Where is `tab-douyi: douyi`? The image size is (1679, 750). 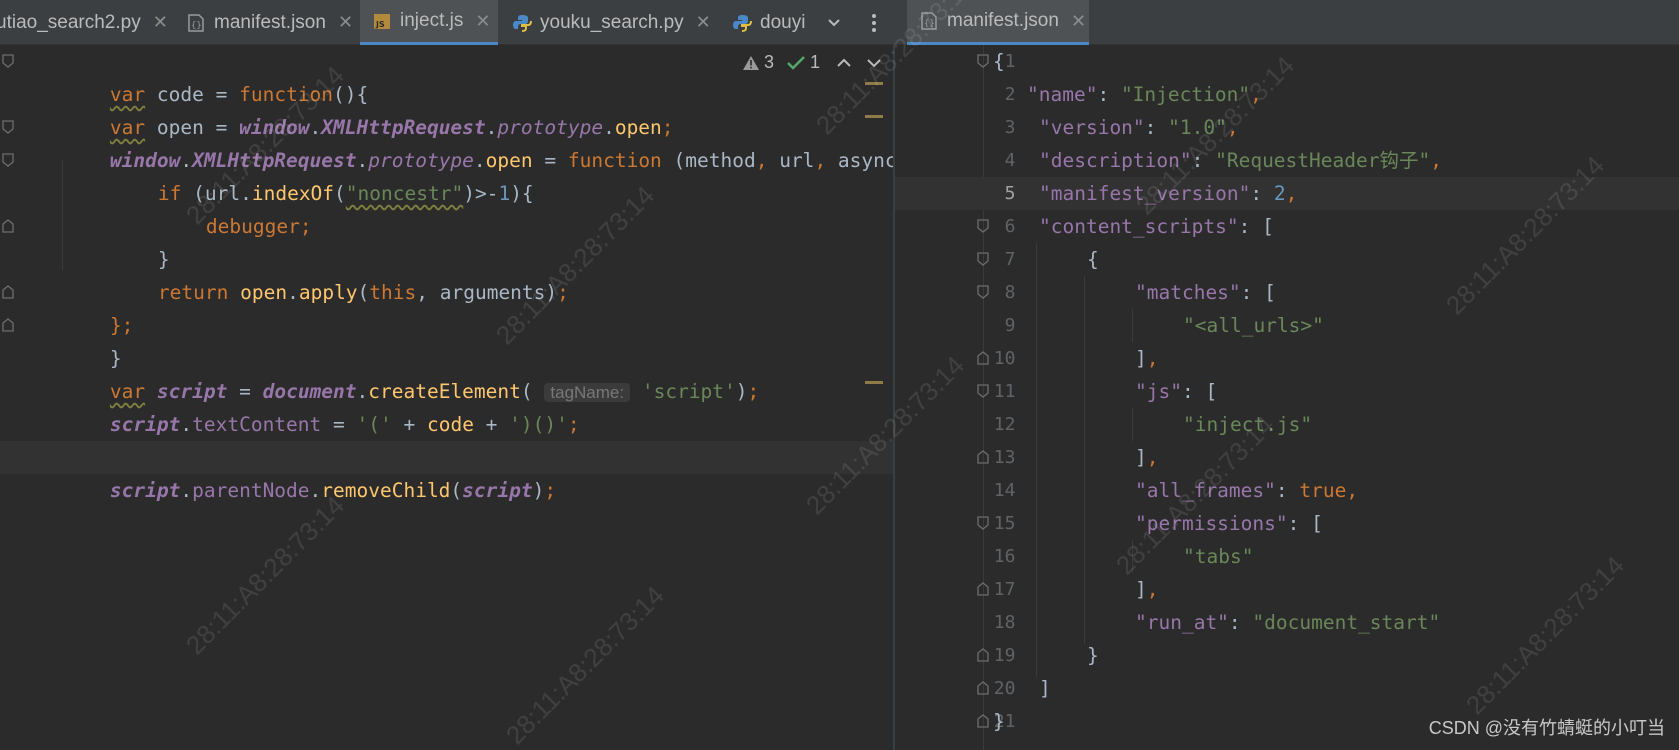 tab-douyi: douyi is located at coordinates (768, 22).